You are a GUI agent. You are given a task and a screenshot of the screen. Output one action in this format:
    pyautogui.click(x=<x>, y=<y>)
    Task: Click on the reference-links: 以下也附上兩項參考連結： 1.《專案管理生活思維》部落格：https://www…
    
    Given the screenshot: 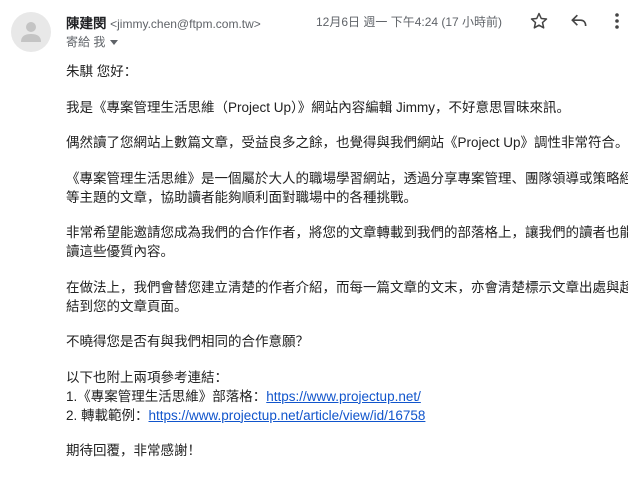 What is the action you would take?
    pyautogui.click(x=246, y=396)
    